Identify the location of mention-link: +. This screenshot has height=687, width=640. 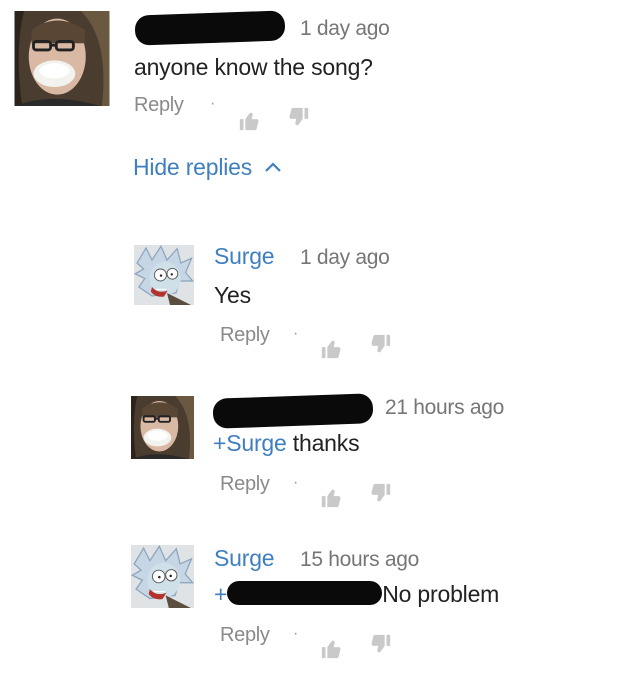
(220, 594).